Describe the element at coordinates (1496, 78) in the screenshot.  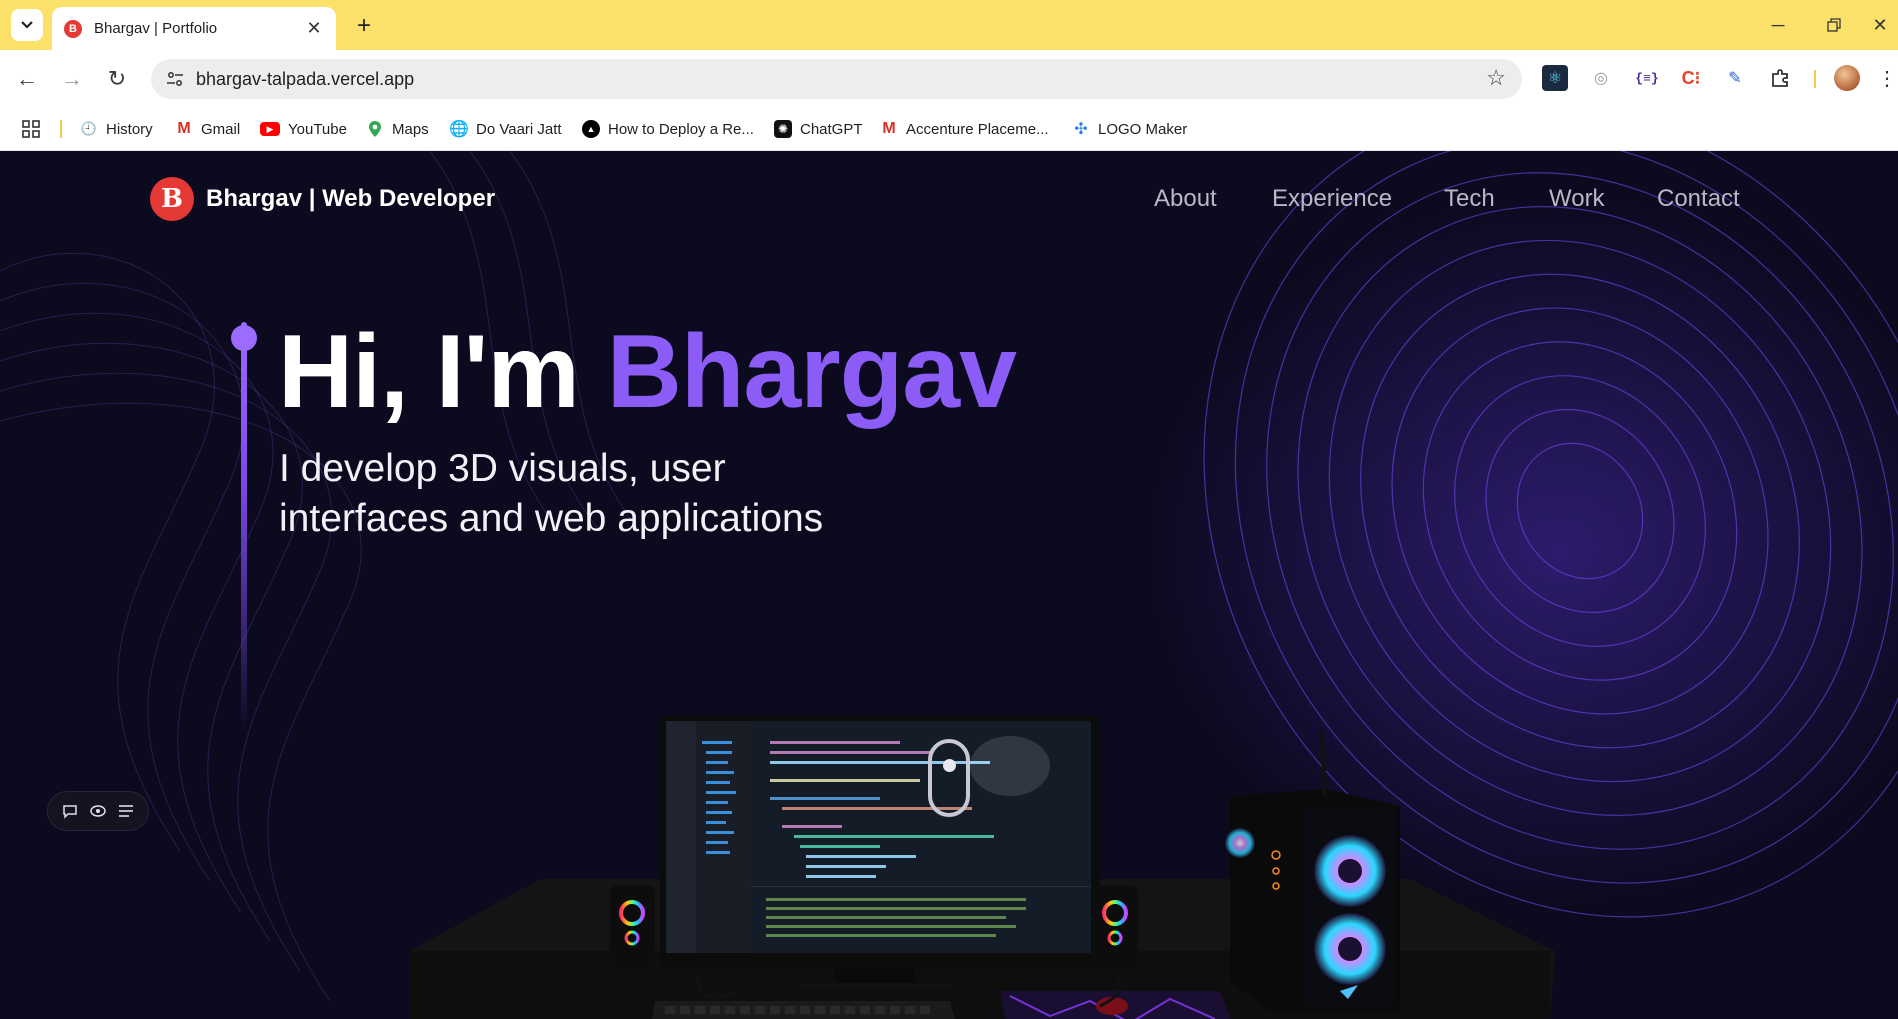
I see `bookmark-star-icon: ☆` at that location.